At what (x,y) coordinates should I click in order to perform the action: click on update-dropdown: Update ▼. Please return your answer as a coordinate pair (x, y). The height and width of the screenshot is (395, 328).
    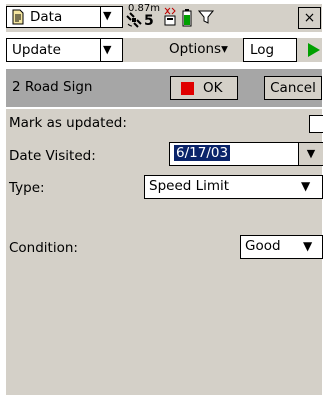
    Looking at the image, I should click on (64, 50).